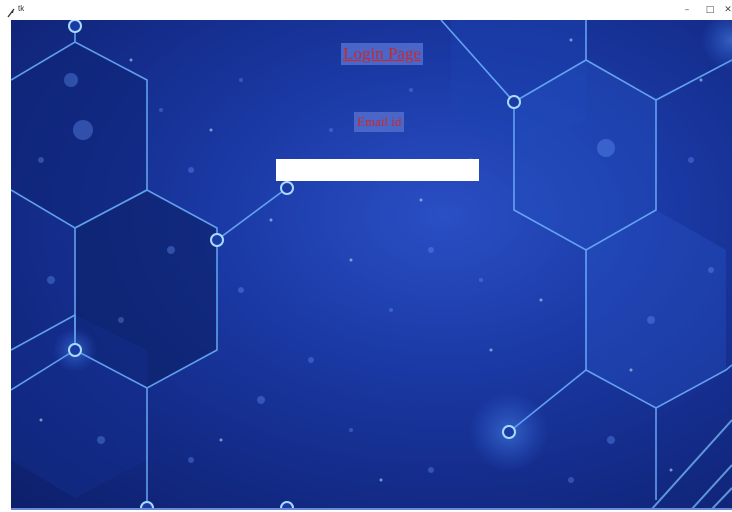 The height and width of the screenshot is (512, 732). Describe the element at coordinates (371, 509) in the screenshot. I see `window-bottom-border` at that location.